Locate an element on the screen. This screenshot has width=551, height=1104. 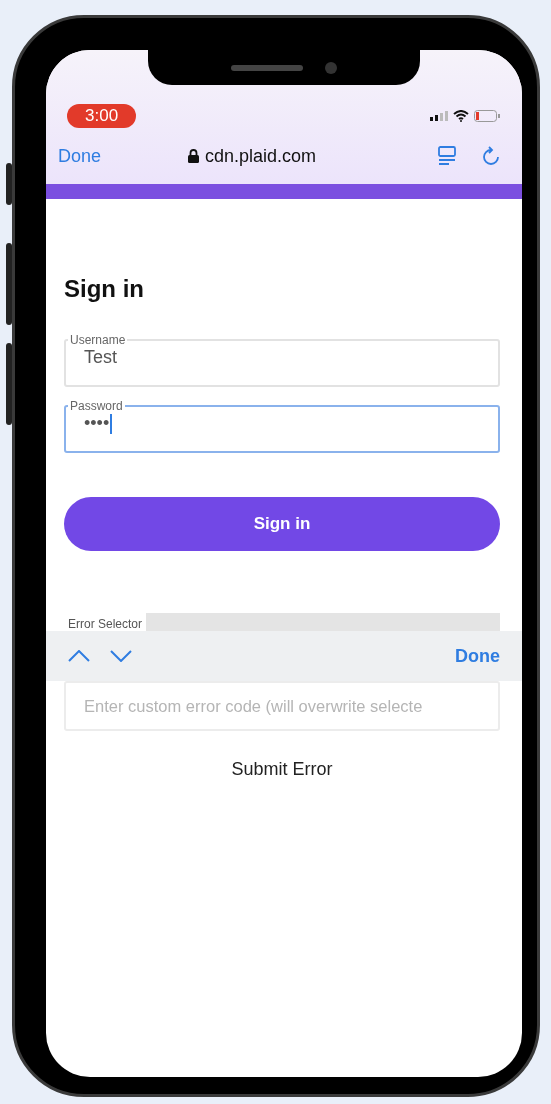
submit-error-button: Submit Error is located at coordinates (282, 769).